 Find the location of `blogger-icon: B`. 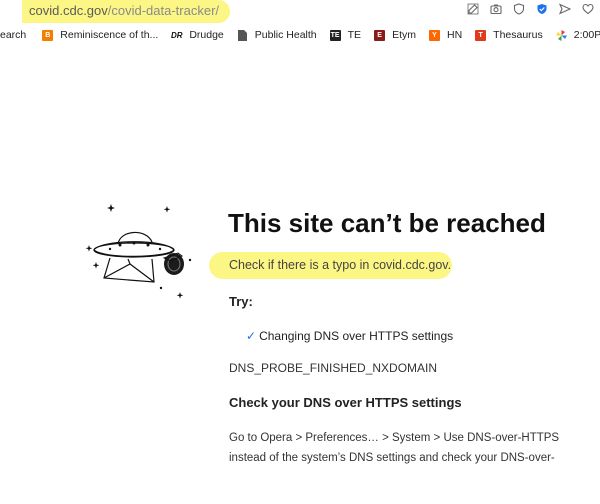

blogger-icon: B is located at coordinates (48, 35).